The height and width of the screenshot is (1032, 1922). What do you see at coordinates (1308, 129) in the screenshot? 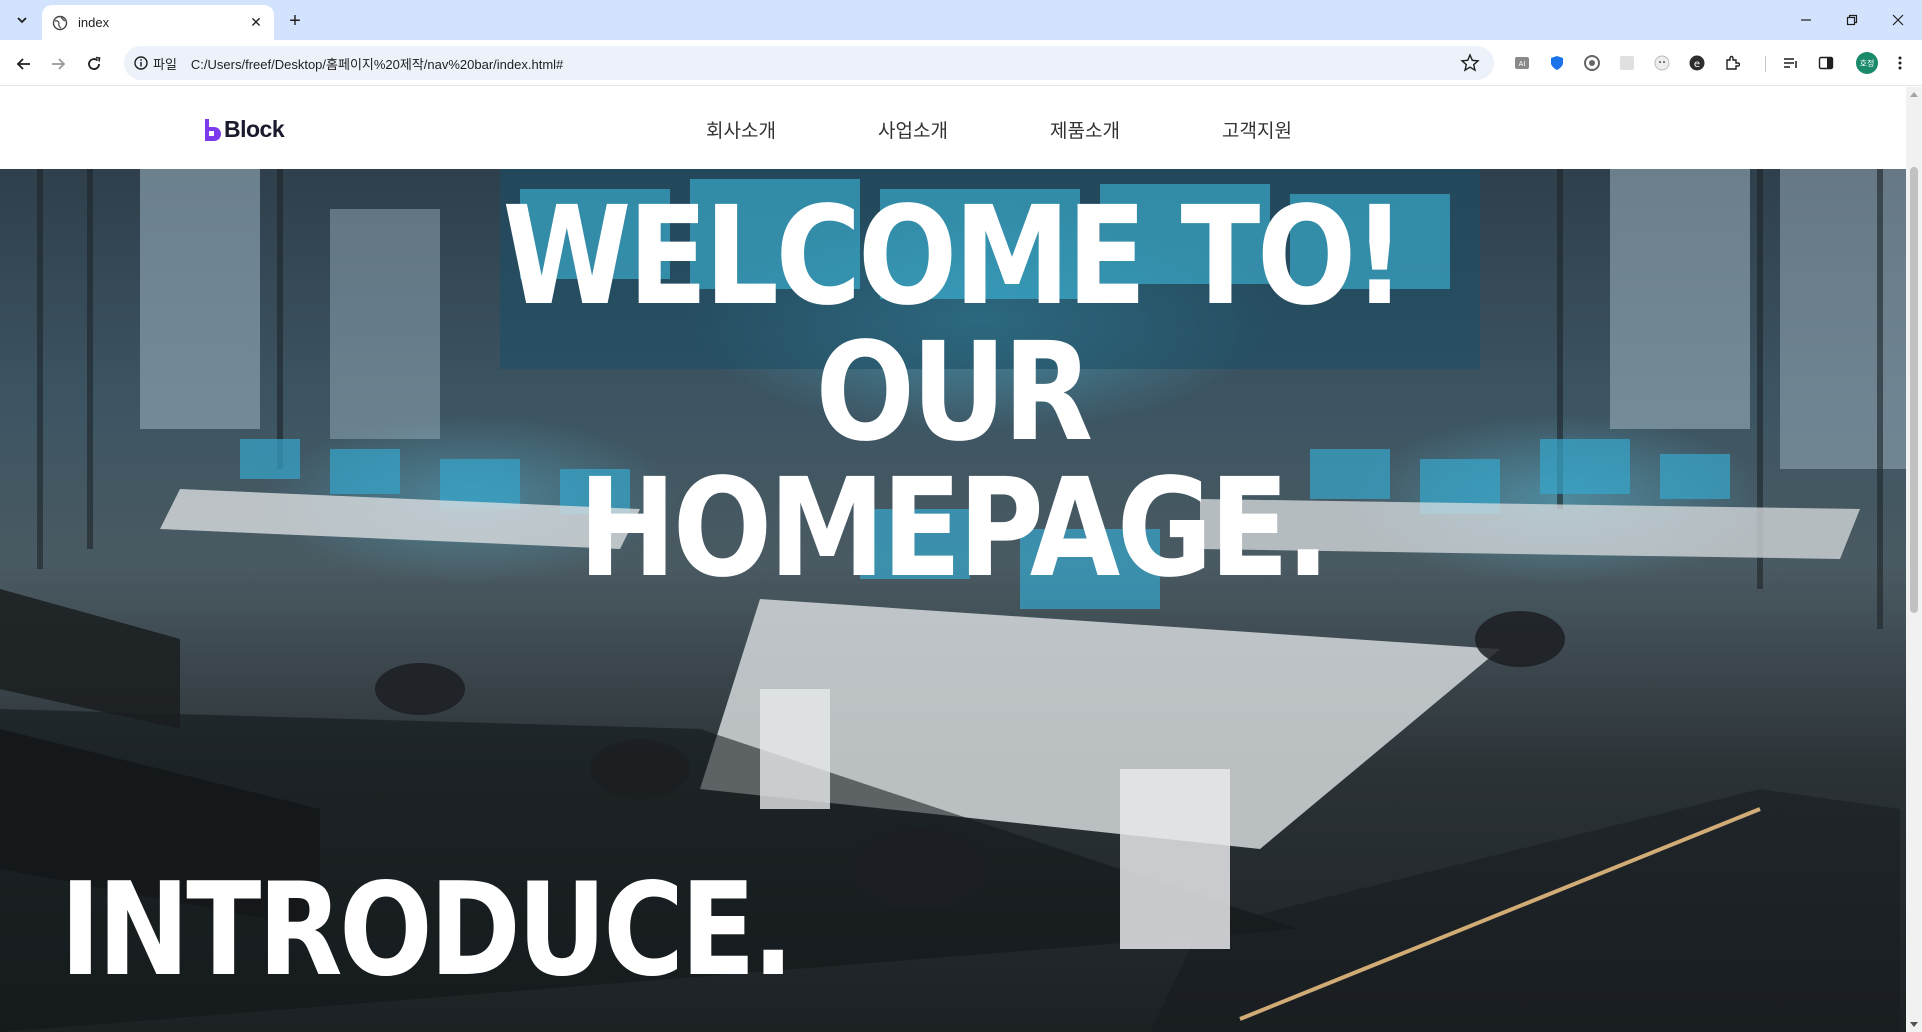
I see `nav-item-support: 고객지원` at bounding box center [1308, 129].